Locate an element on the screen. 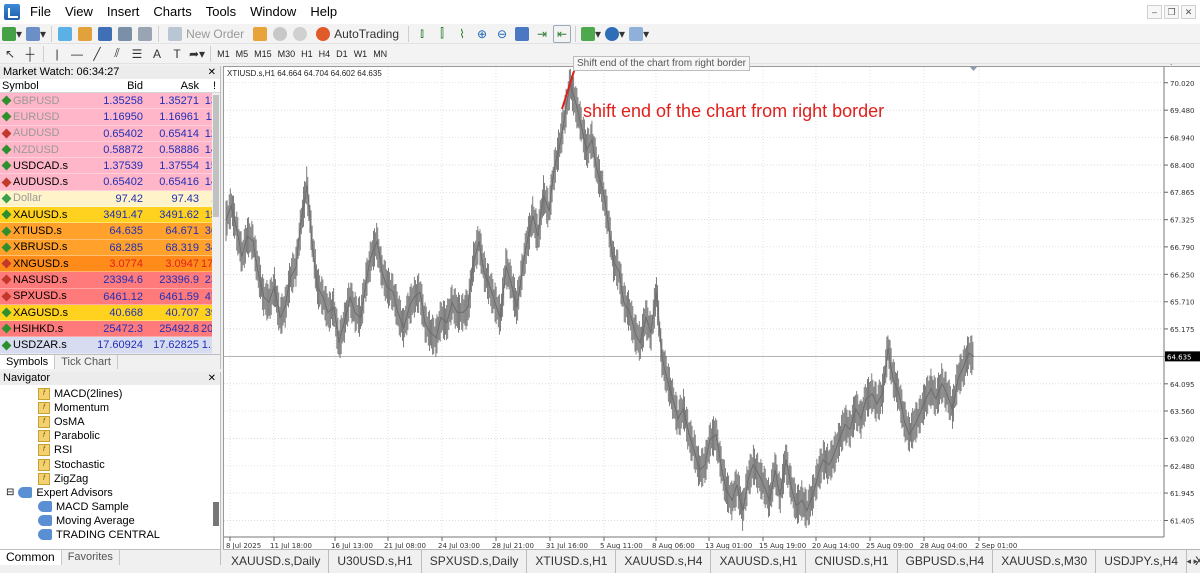 The image size is (1200, 573). candlestick-icon: ⫿ is located at coordinates (442, 34).